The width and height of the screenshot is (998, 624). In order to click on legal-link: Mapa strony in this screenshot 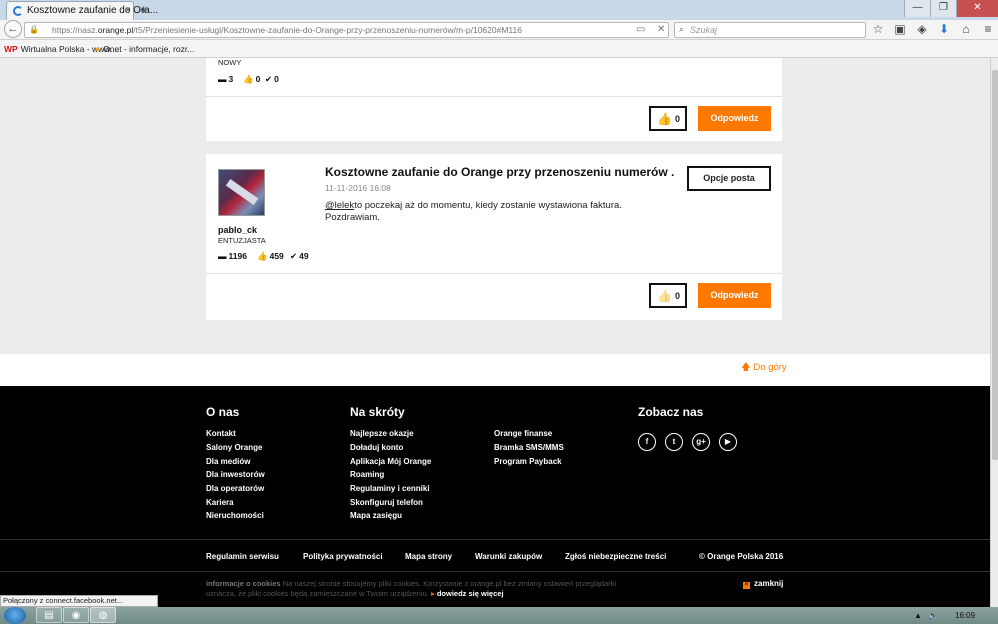, I will do `click(428, 556)`.